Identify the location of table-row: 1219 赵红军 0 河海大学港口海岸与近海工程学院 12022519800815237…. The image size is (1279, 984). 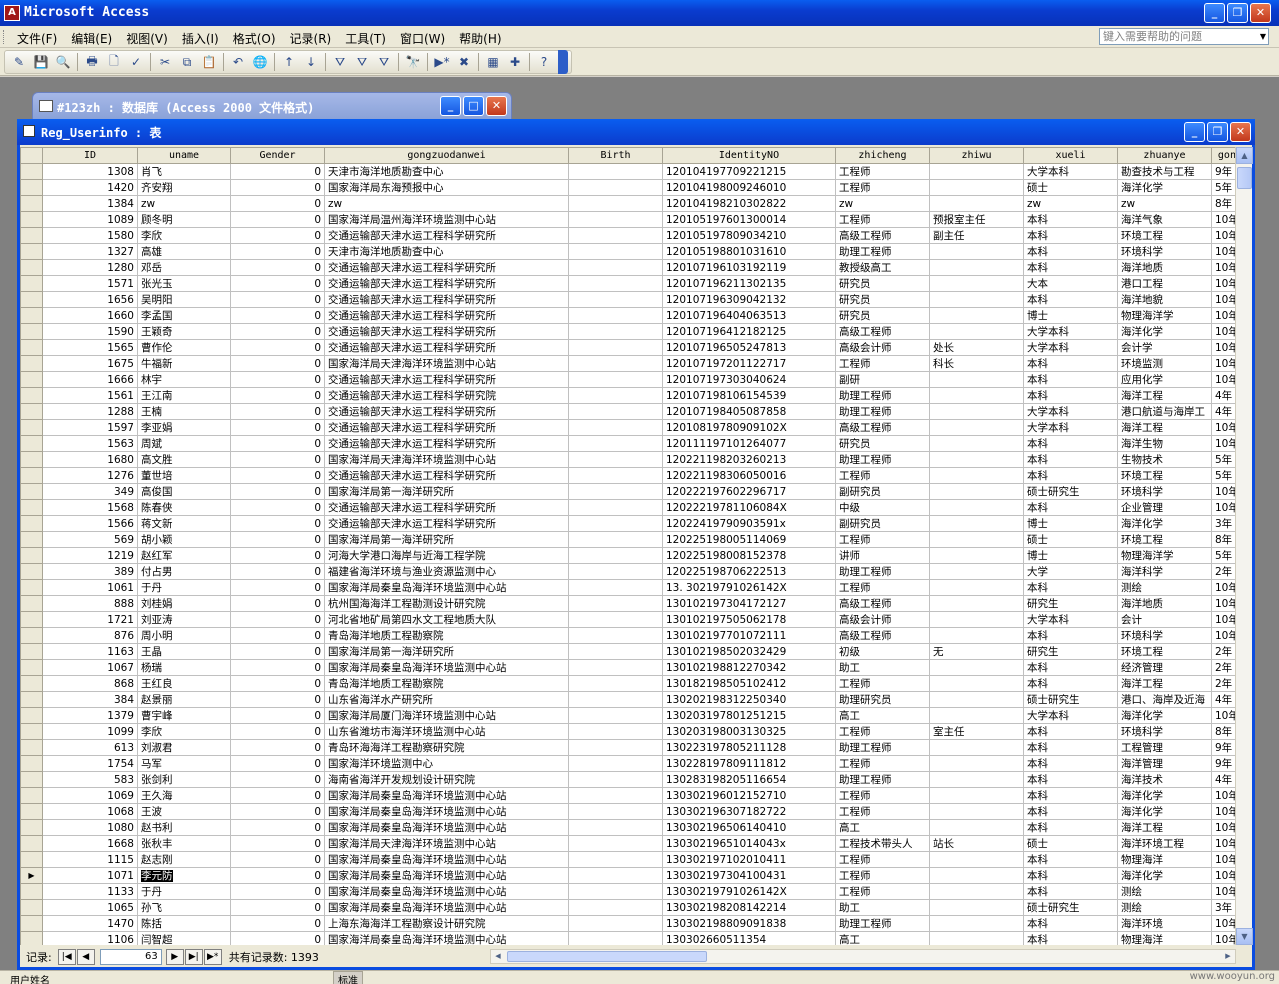
(631, 555).